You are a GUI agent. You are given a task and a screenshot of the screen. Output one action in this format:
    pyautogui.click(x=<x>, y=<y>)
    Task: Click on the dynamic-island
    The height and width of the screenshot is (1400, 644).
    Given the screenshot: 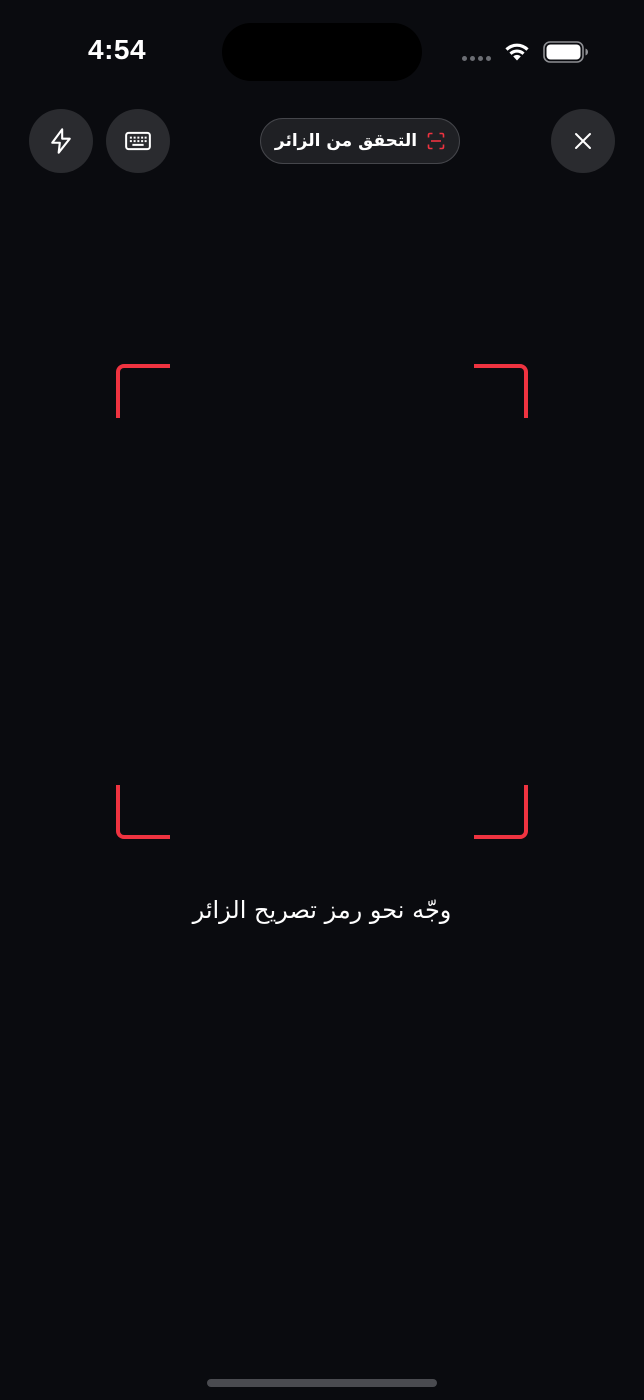 What is the action you would take?
    pyautogui.click(x=322, y=52)
    